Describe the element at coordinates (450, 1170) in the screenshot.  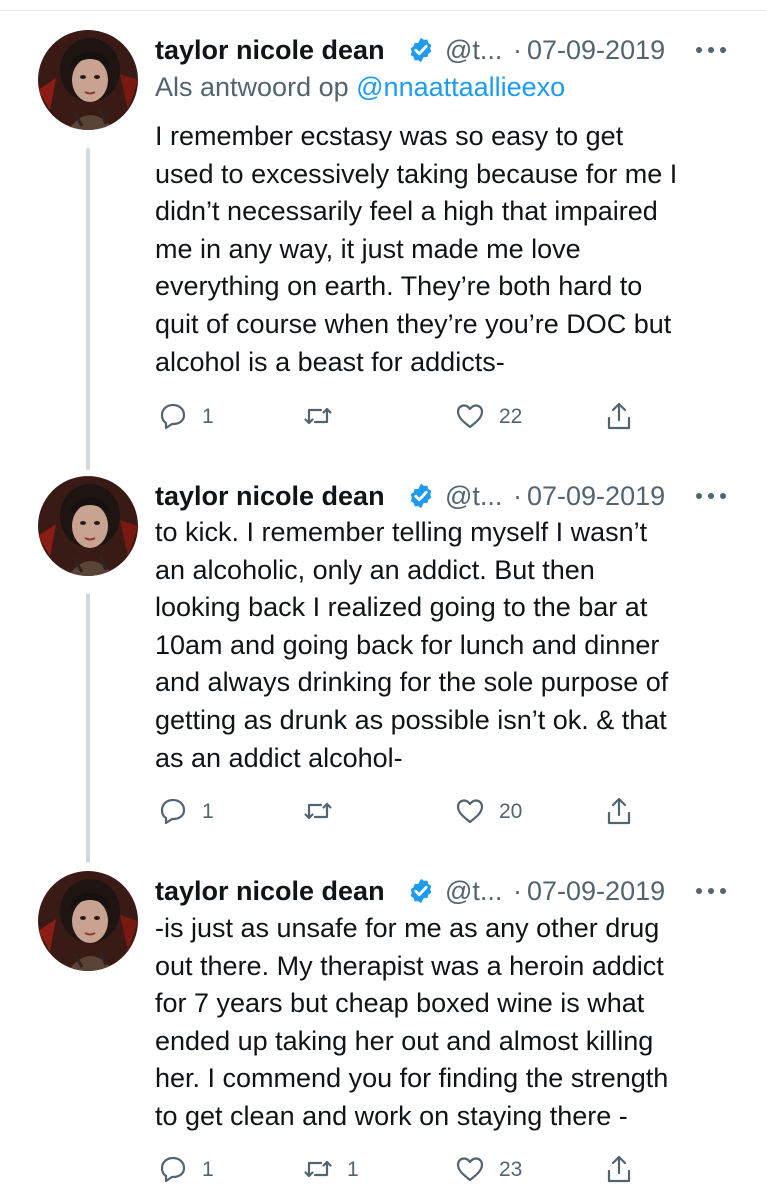
I see `tweet-actions: 1 1 23` at that location.